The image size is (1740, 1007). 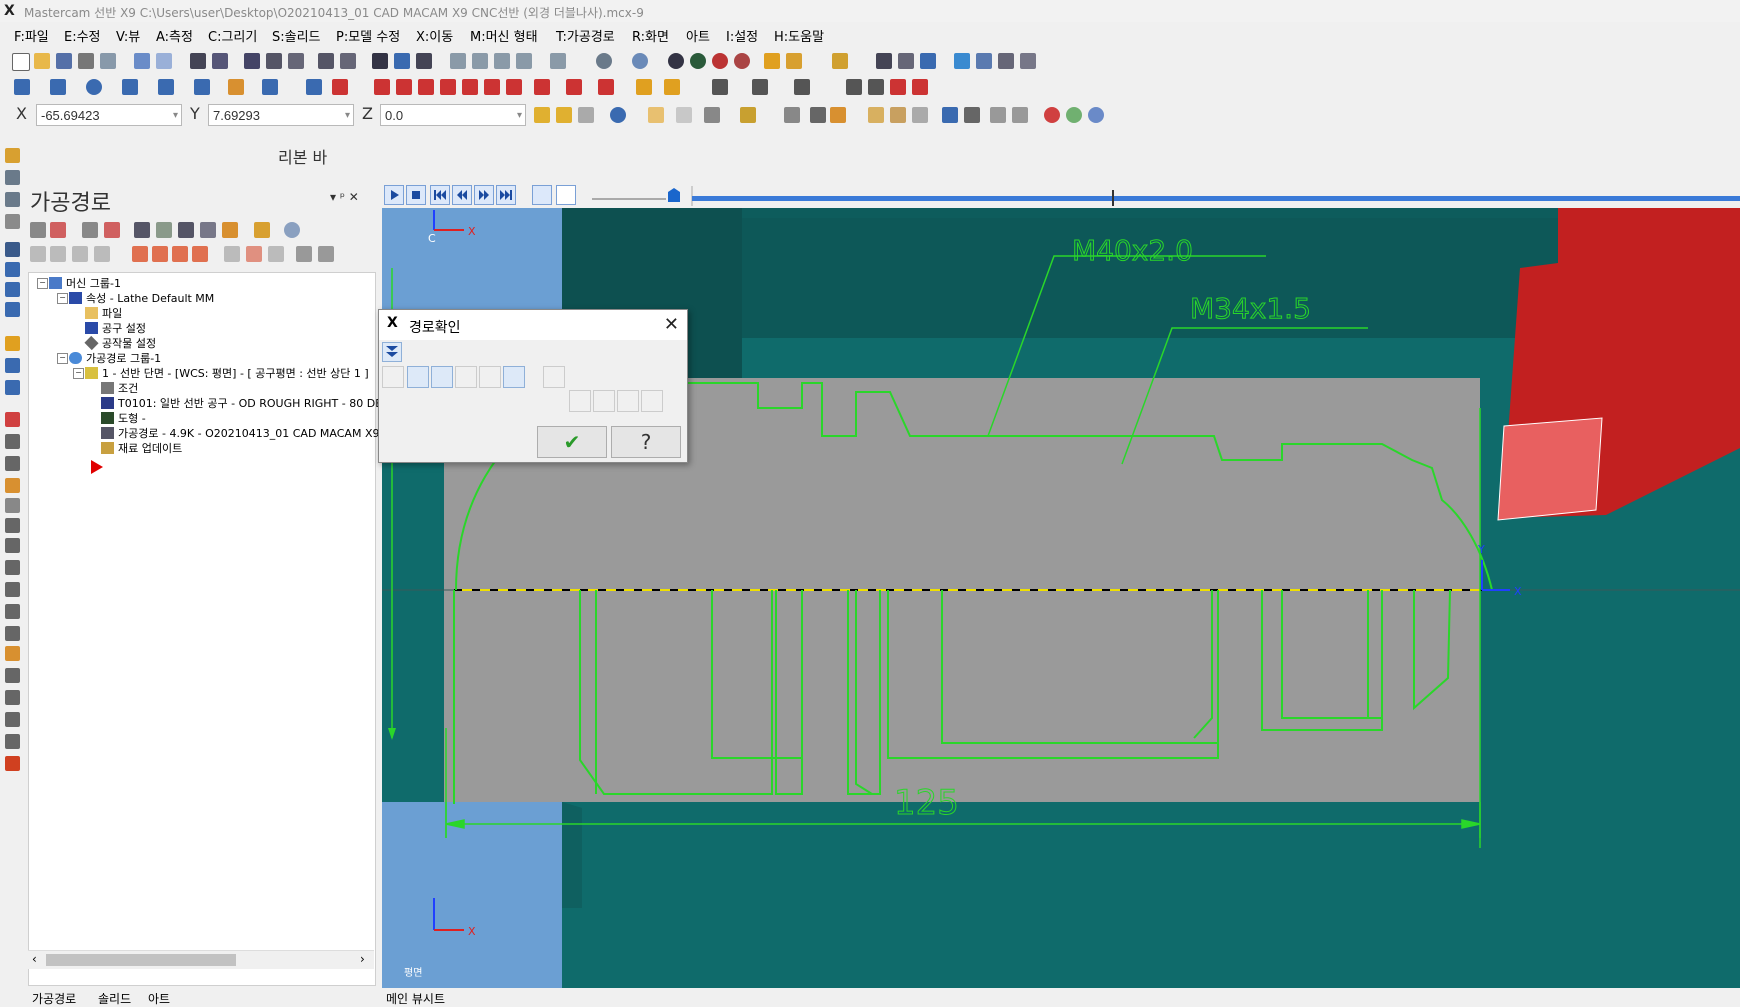 What do you see at coordinates (12, 249) in the screenshot?
I see `planes-icon` at bounding box center [12, 249].